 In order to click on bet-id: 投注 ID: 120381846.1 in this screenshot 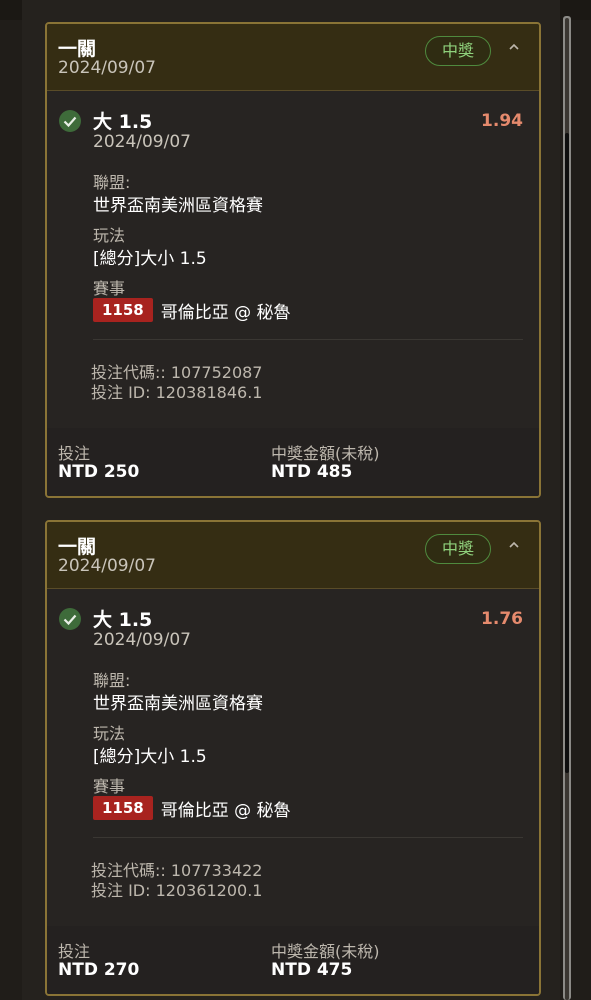, I will do `click(177, 392)`.